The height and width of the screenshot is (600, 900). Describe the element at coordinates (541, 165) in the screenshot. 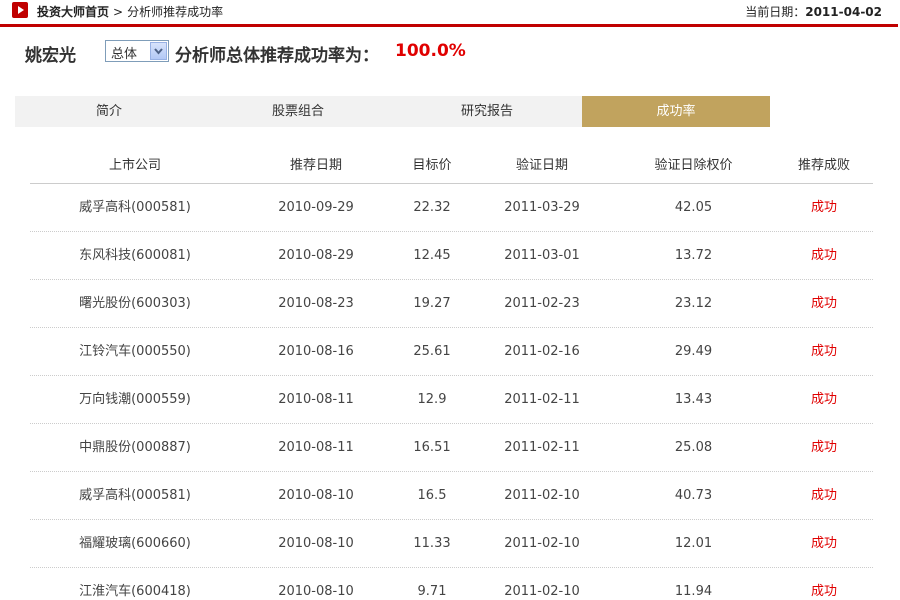

I see `column-header-verify-date: 验证日期` at that location.